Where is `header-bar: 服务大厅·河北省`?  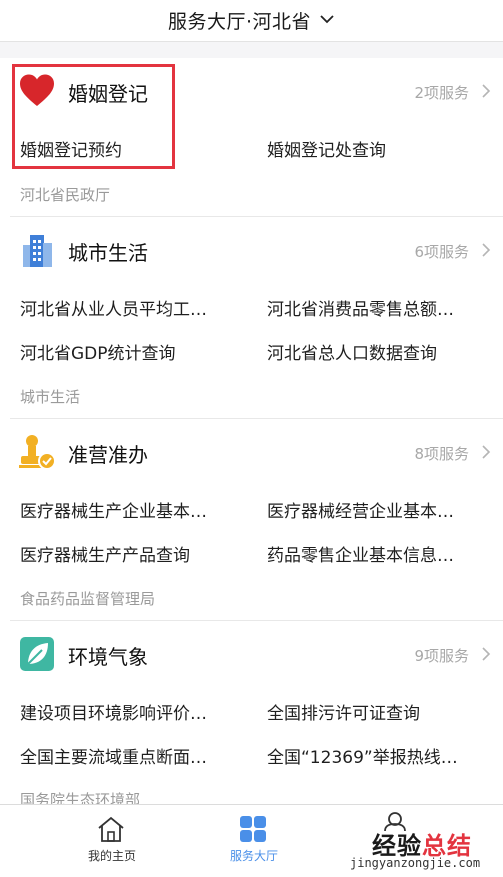 header-bar: 服务大厅·河北省 is located at coordinates (251, 21).